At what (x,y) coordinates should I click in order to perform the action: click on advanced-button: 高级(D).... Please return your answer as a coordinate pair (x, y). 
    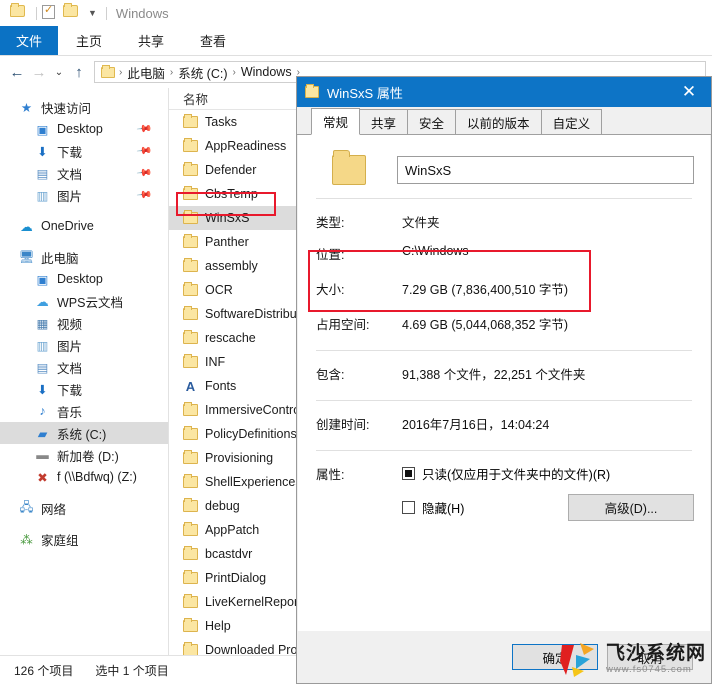
    Looking at the image, I should click on (631, 507).